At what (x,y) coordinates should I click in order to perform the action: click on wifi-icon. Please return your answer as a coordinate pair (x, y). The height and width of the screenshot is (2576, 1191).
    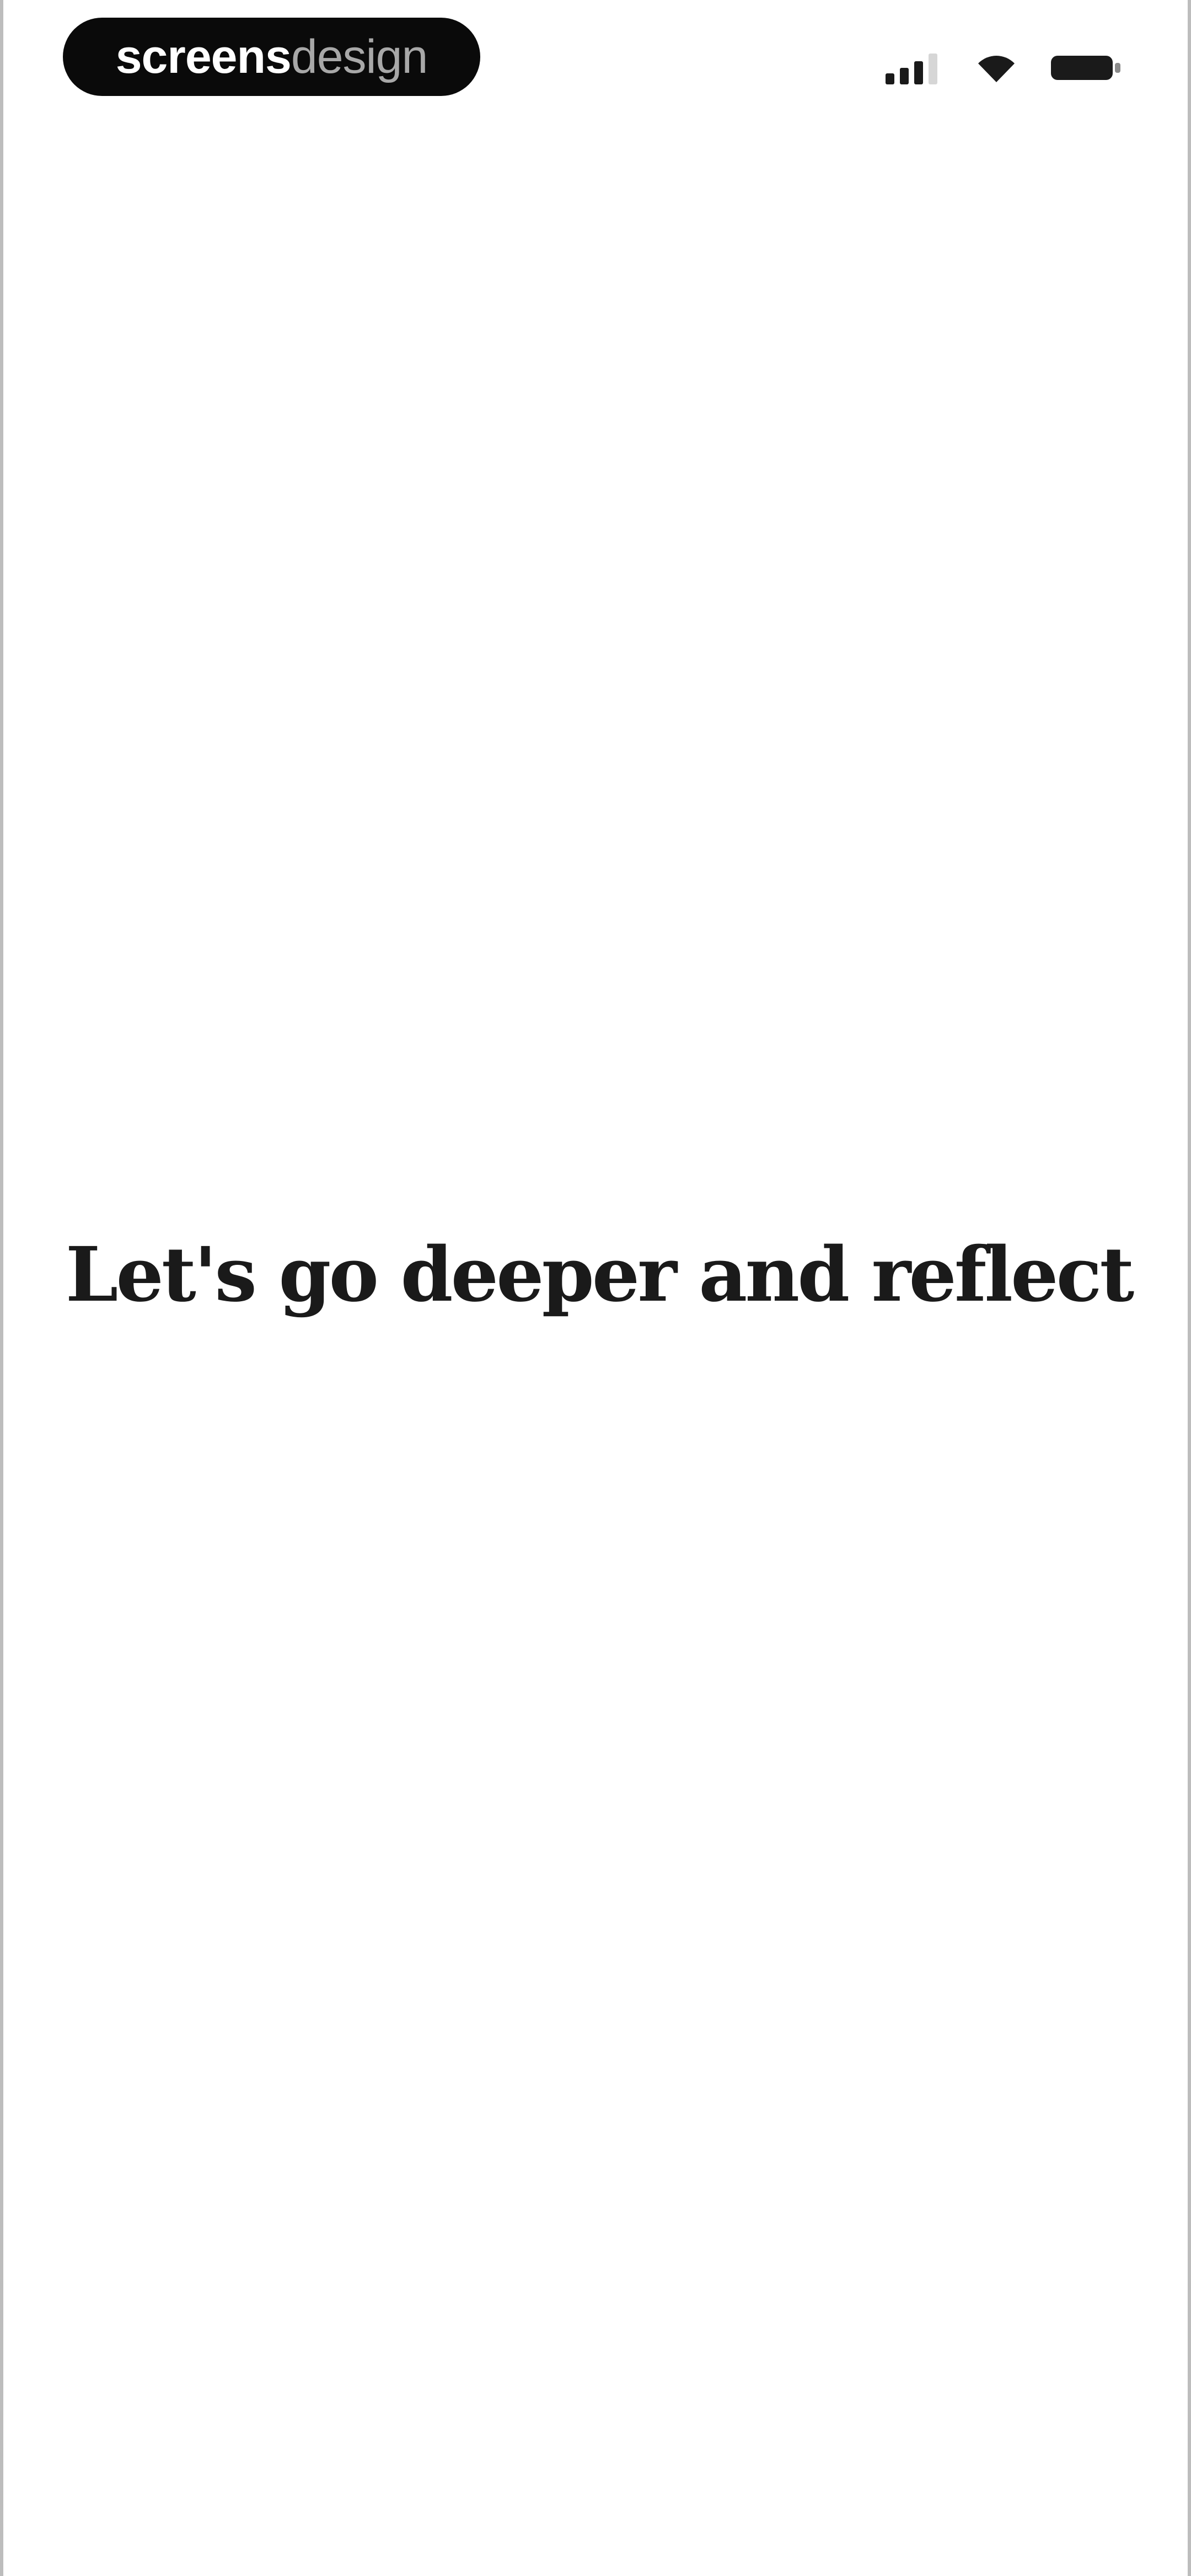
    Looking at the image, I should click on (997, 67).